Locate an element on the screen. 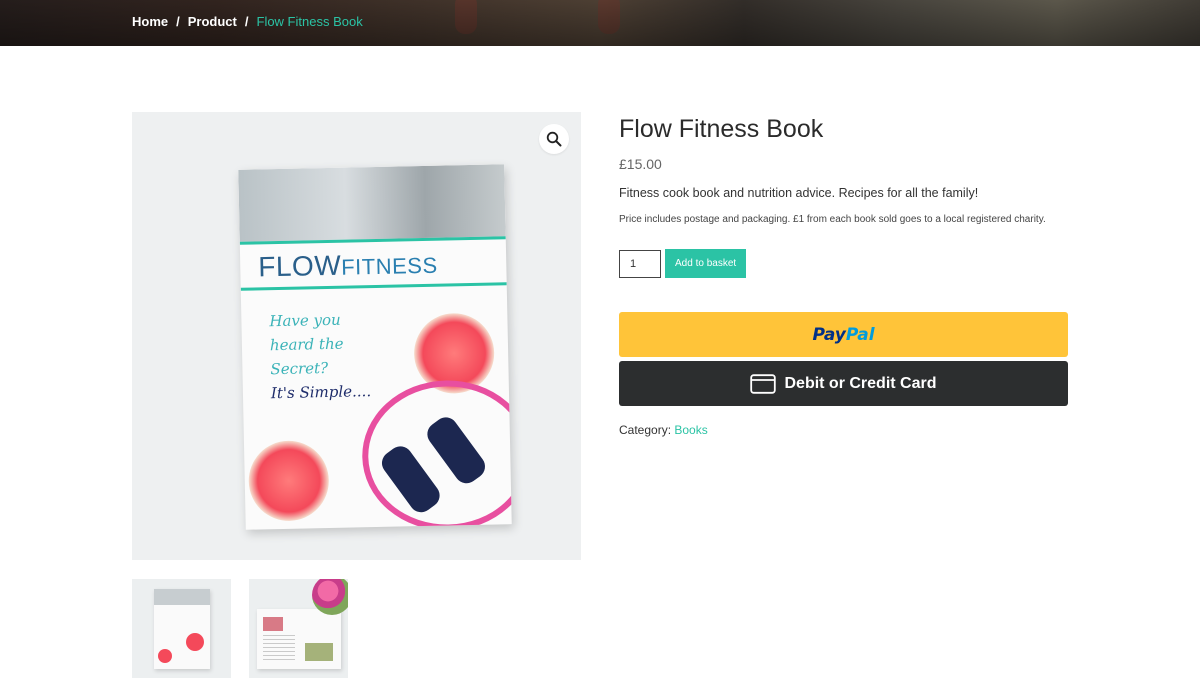 The image size is (1200, 695). cover-logo-bold: FLOW is located at coordinates (299, 266).